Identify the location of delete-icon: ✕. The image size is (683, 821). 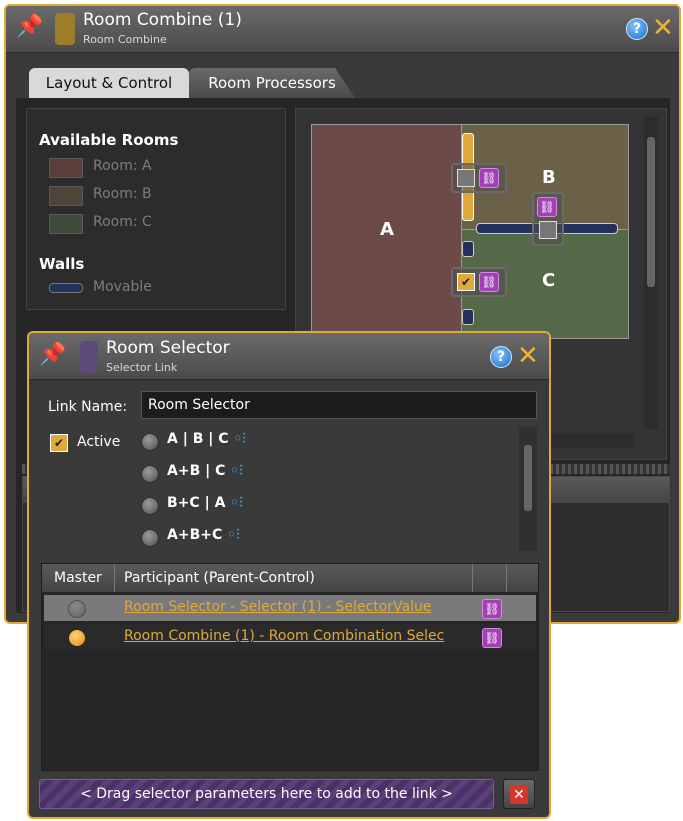
(519, 795).